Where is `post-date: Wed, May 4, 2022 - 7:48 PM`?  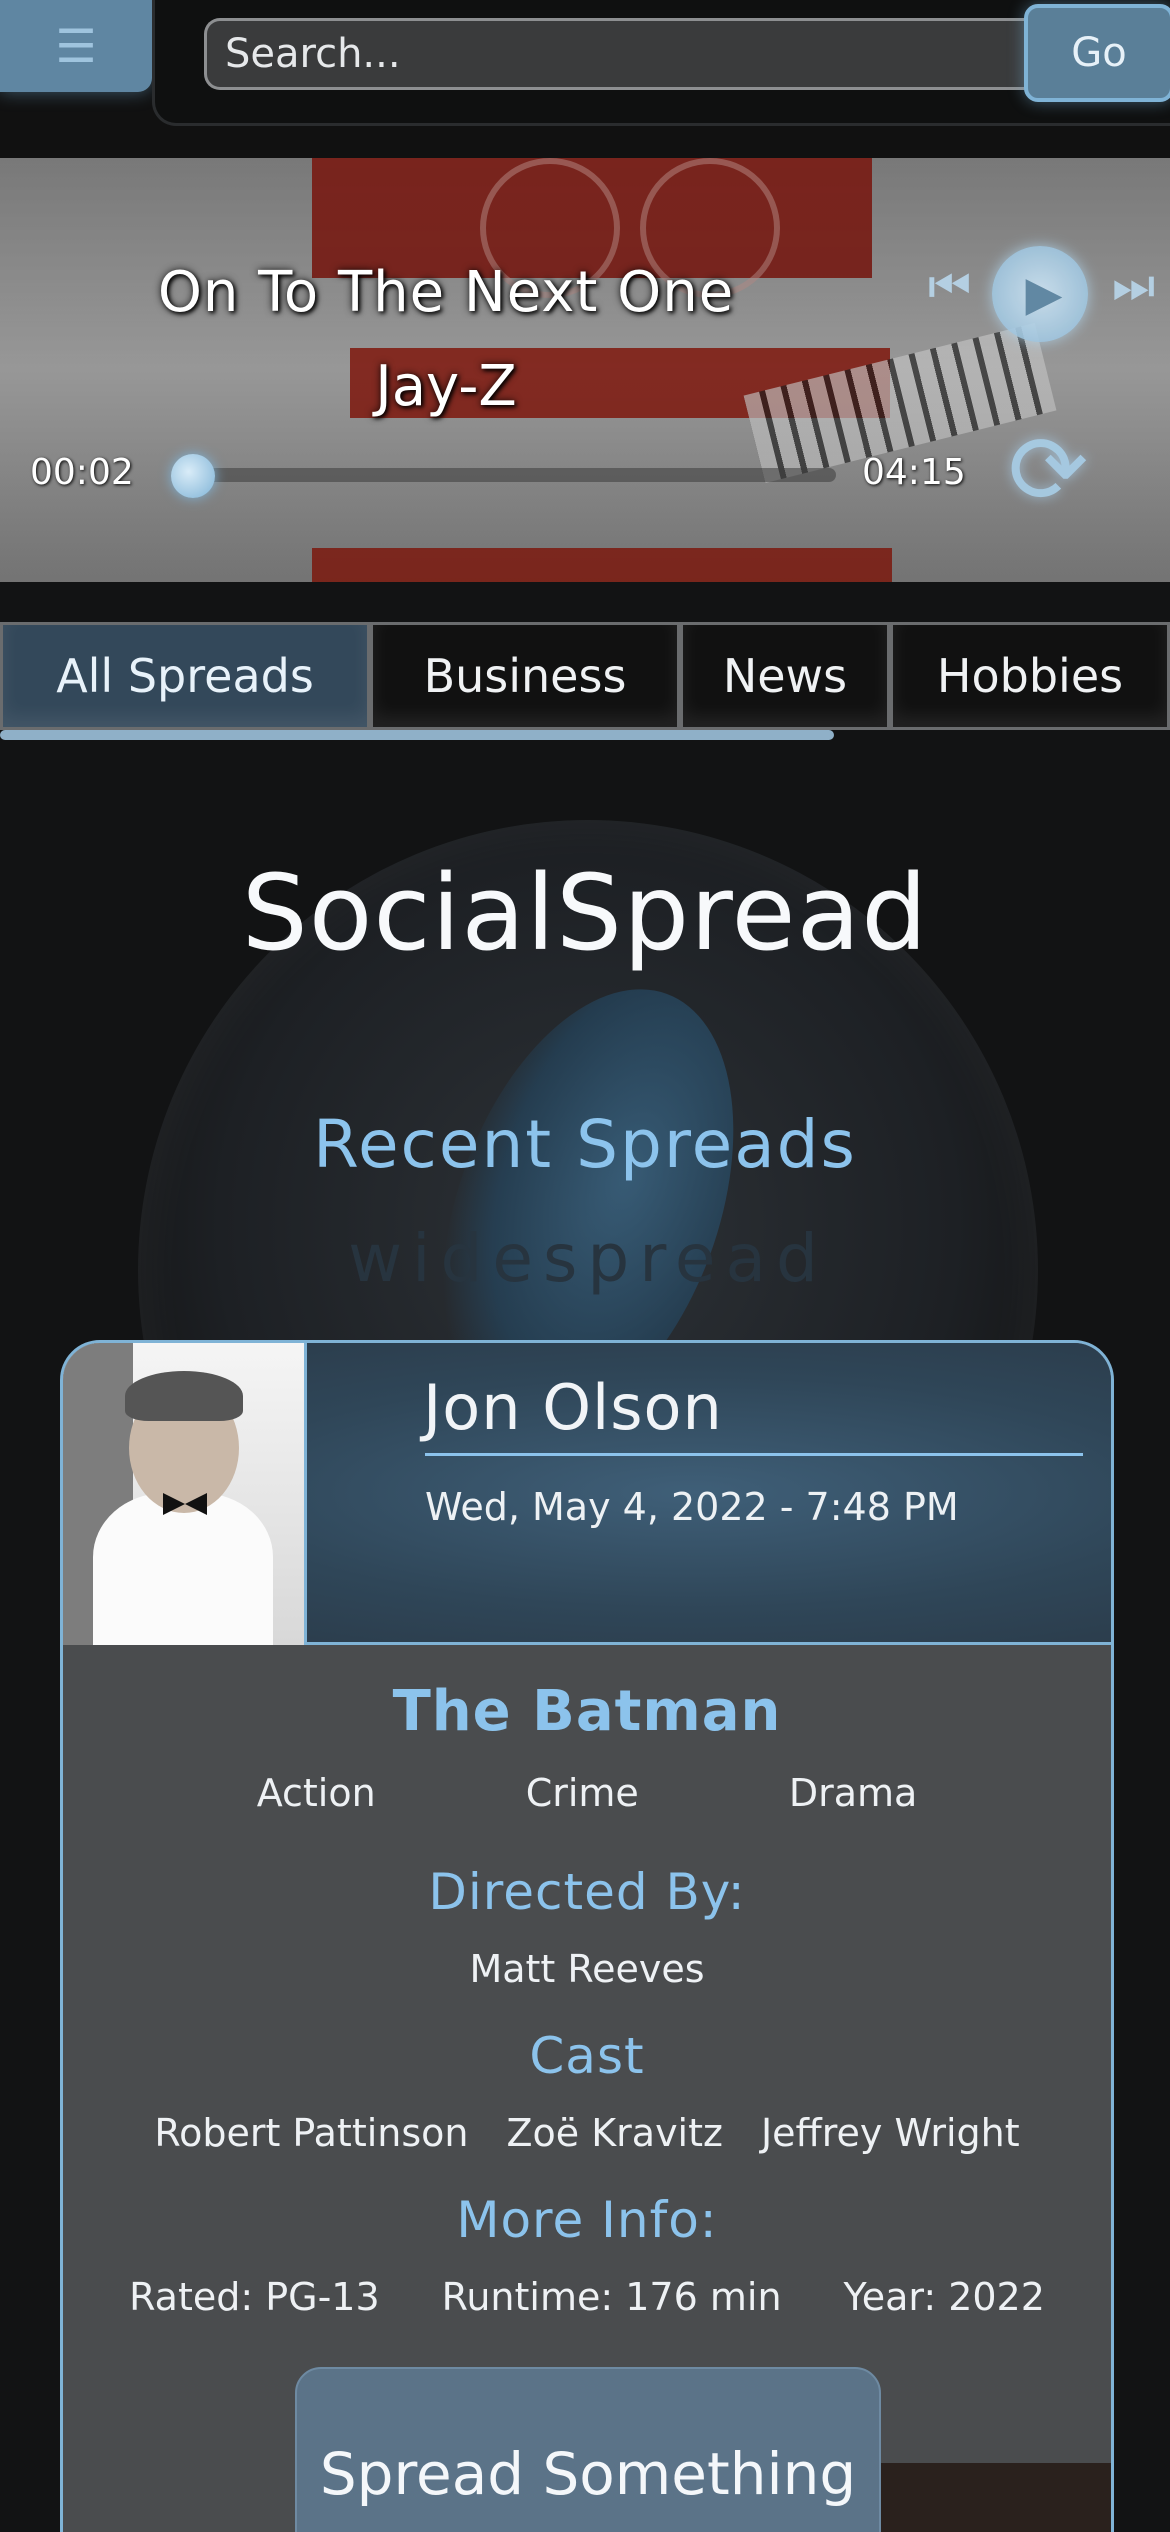 post-date: Wed, May 4, 2022 - 7:48 PM is located at coordinates (692, 1507).